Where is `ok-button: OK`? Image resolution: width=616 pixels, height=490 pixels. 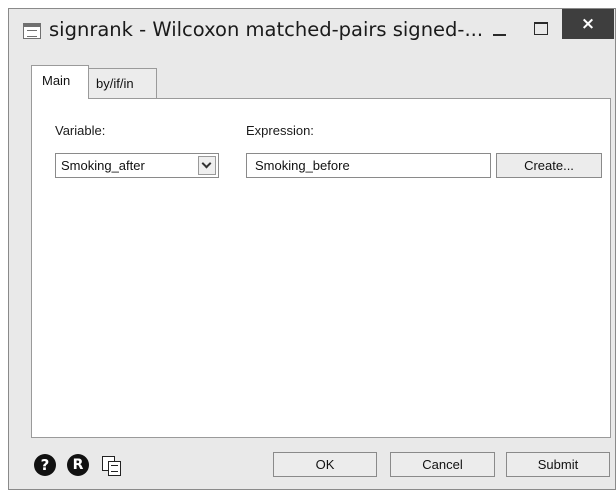
ok-button: OK is located at coordinates (325, 464).